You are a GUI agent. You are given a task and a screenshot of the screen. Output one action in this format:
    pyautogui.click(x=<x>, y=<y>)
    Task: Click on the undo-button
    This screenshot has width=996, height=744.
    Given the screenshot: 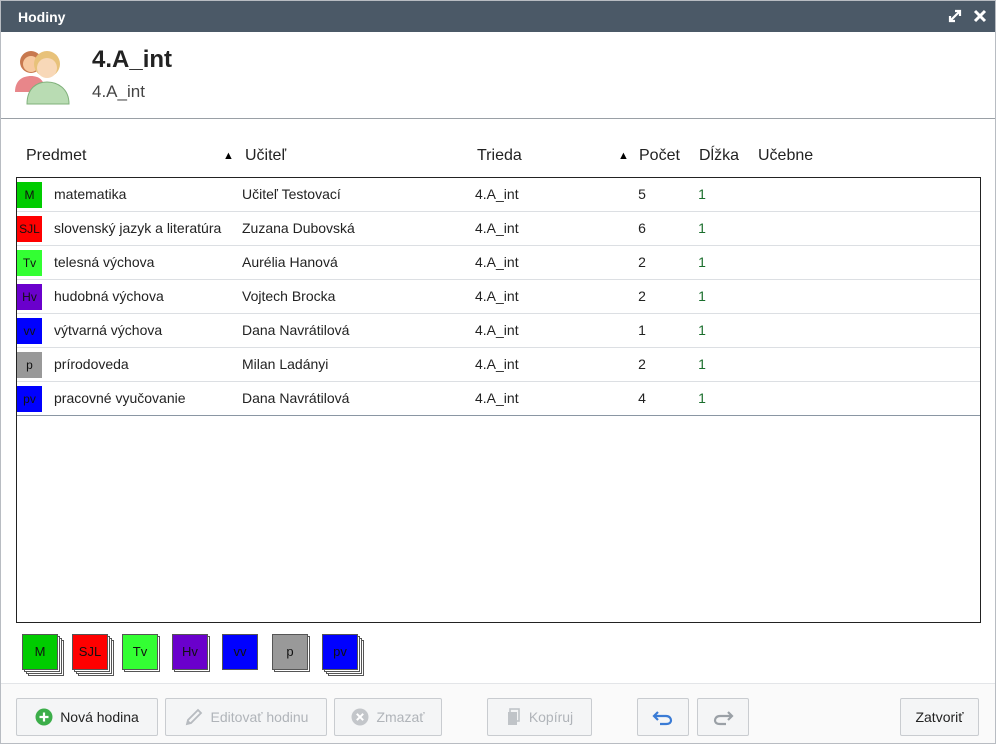 What is the action you would take?
    pyautogui.click(x=663, y=717)
    